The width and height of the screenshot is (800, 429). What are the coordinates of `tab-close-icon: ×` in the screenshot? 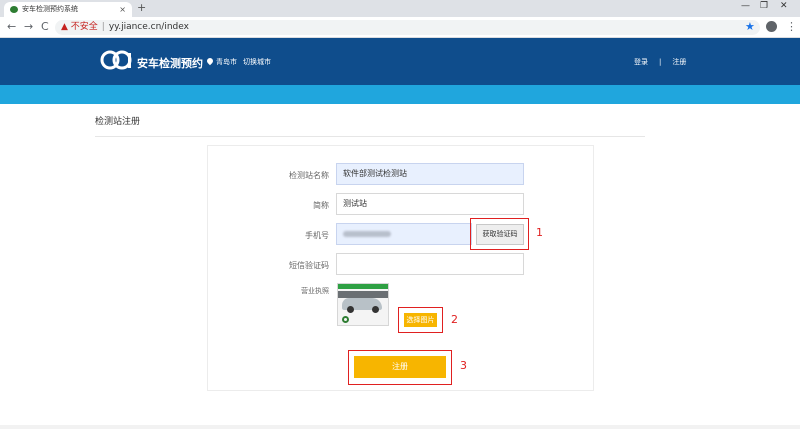 It's located at (122, 9).